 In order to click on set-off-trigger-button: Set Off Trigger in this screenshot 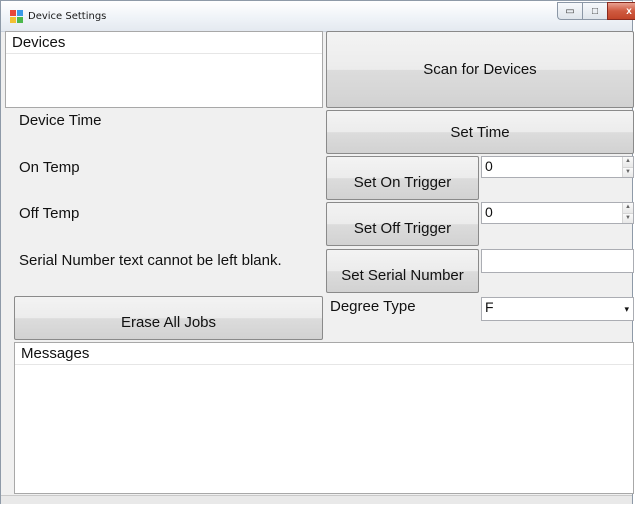, I will do `click(402, 224)`.